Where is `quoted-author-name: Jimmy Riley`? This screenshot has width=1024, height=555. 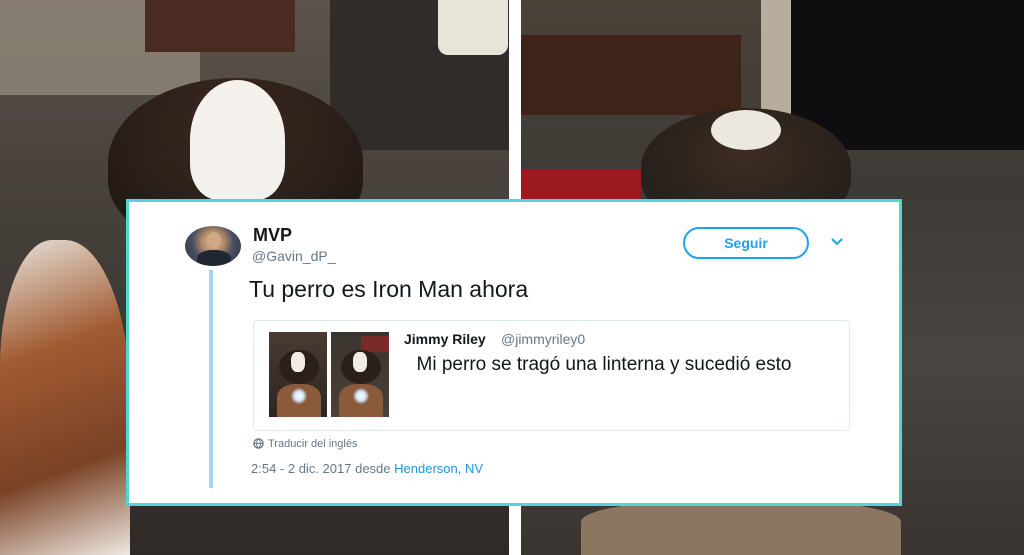 quoted-author-name: Jimmy Riley is located at coordinates (445, 339).